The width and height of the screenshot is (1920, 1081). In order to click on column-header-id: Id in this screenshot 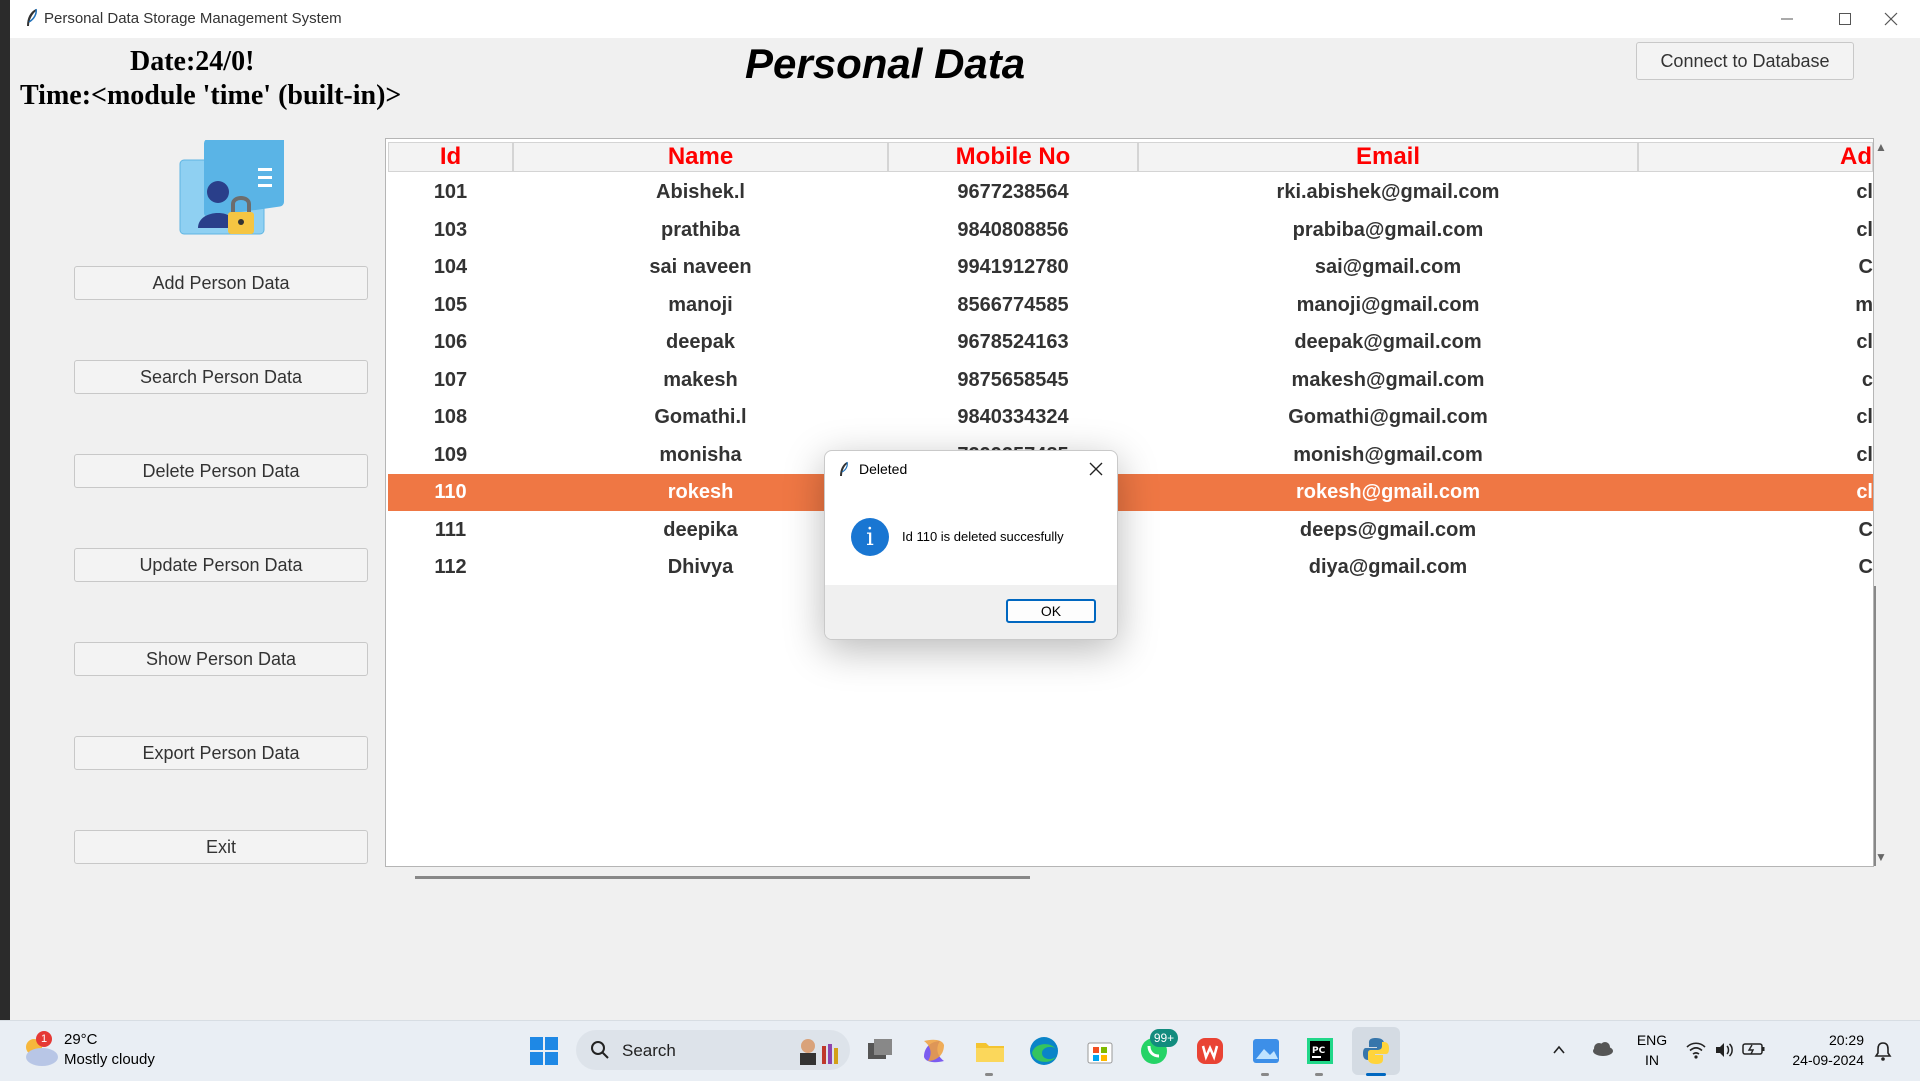, I will do `click(450, 157)`.